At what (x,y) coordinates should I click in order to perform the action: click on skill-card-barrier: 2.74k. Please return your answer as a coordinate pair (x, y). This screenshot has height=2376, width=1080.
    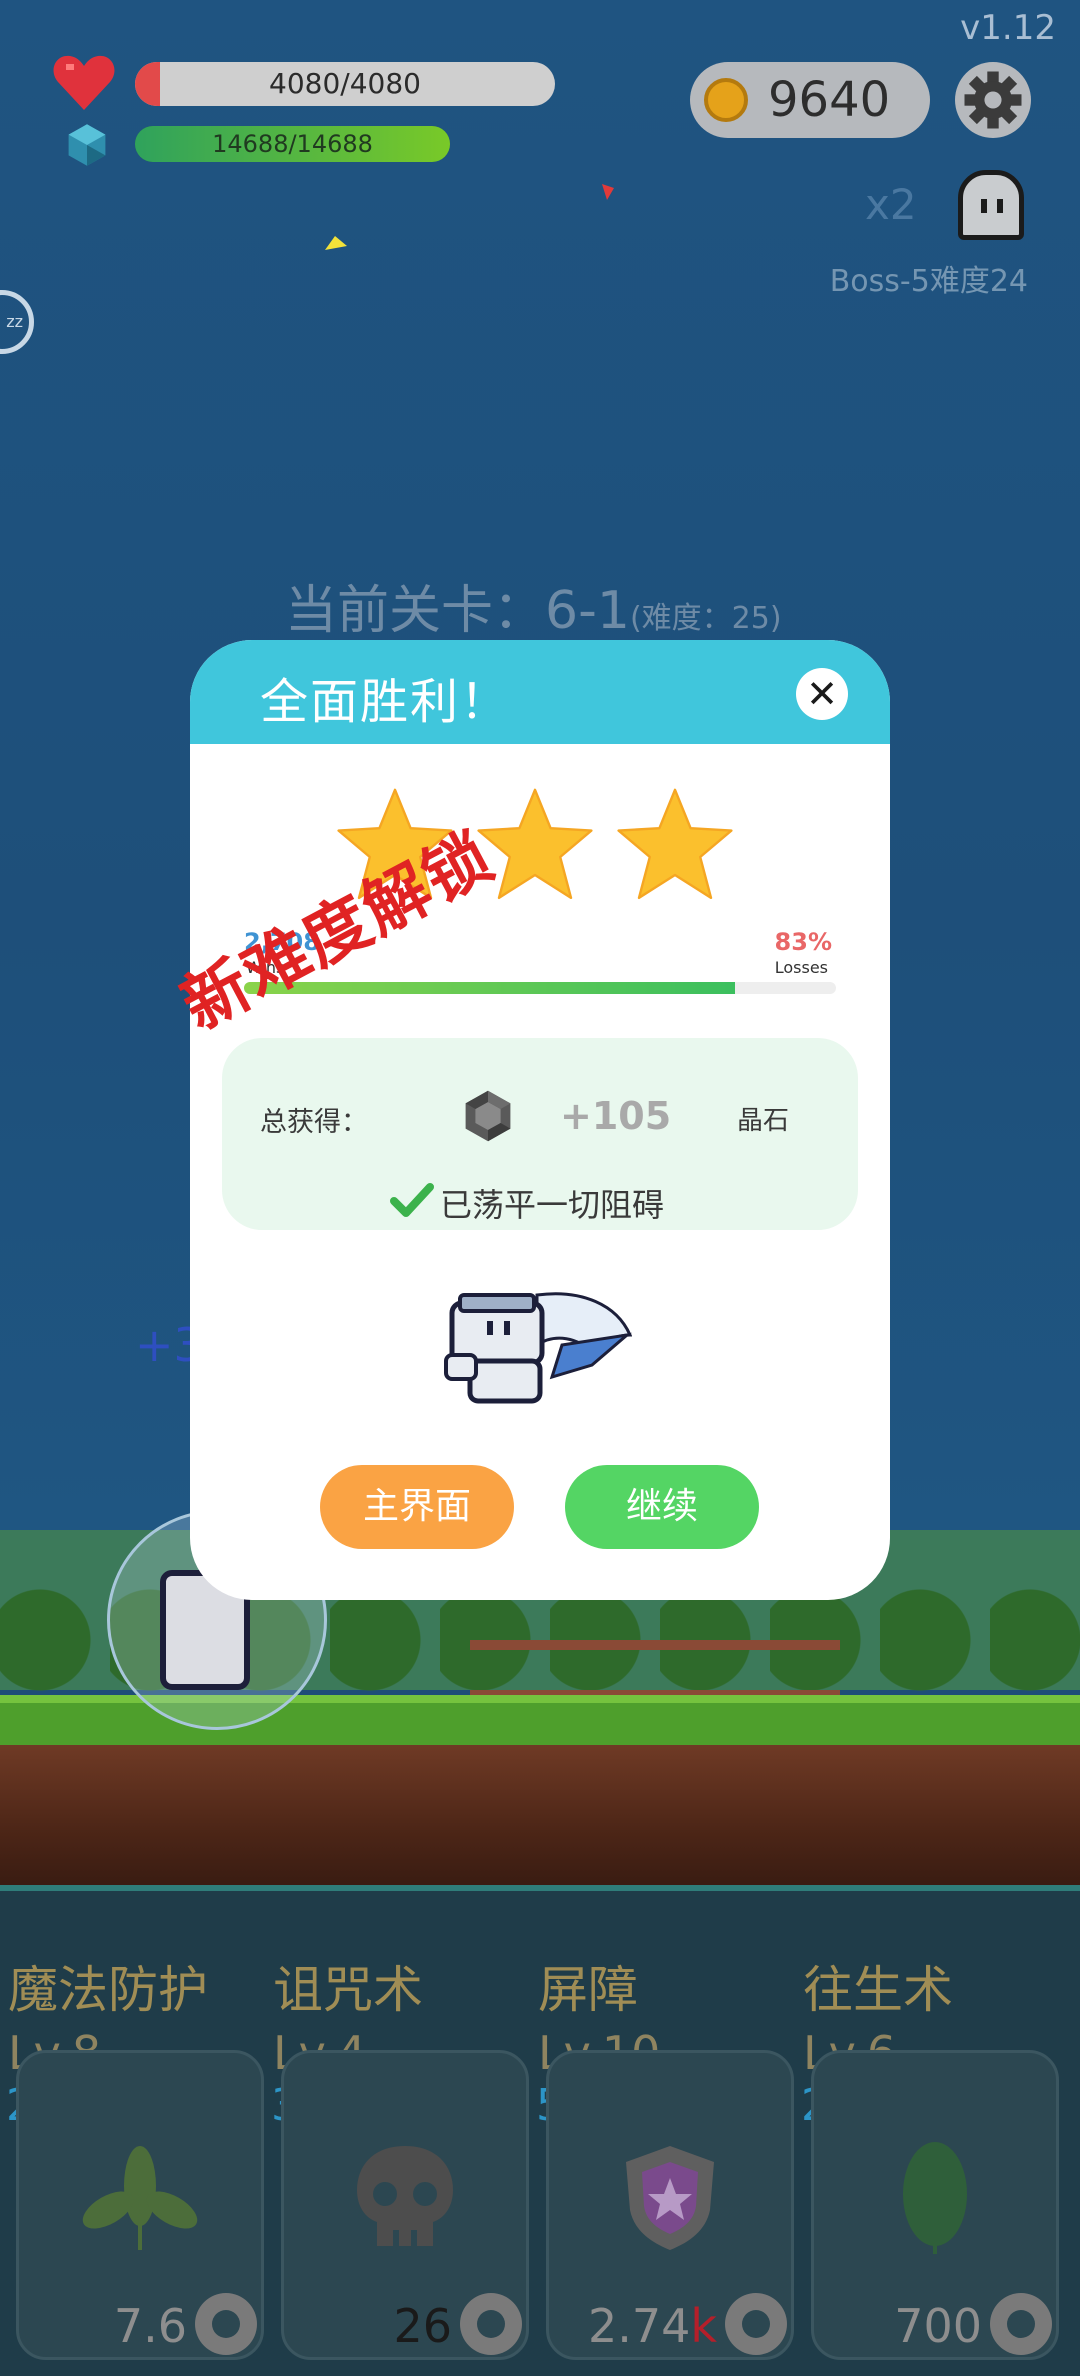
    Looking at the image, I should click on (670, 2205).